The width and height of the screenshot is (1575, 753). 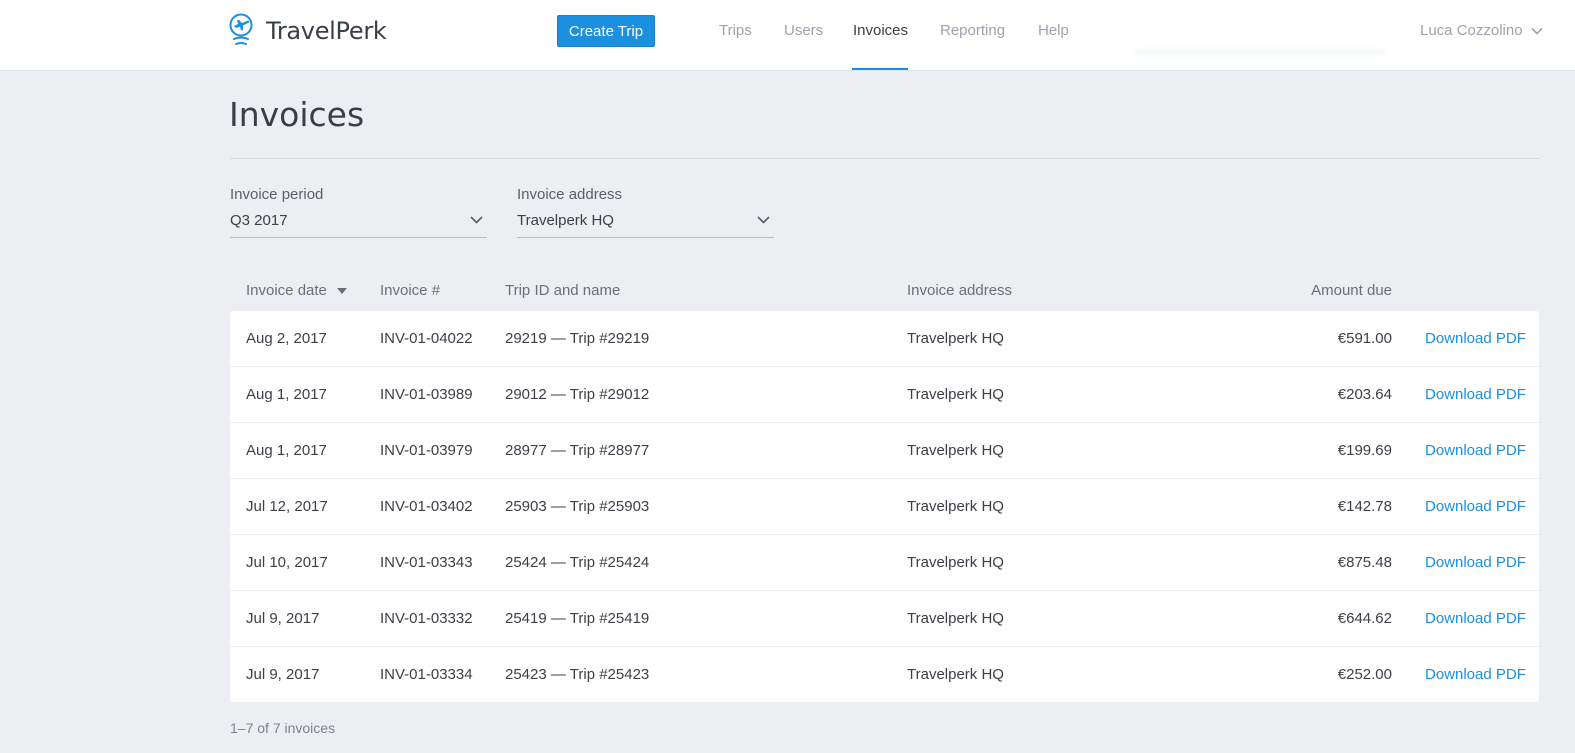 I want to click on amount-due: €203.64, so click(x=1364, y=394).